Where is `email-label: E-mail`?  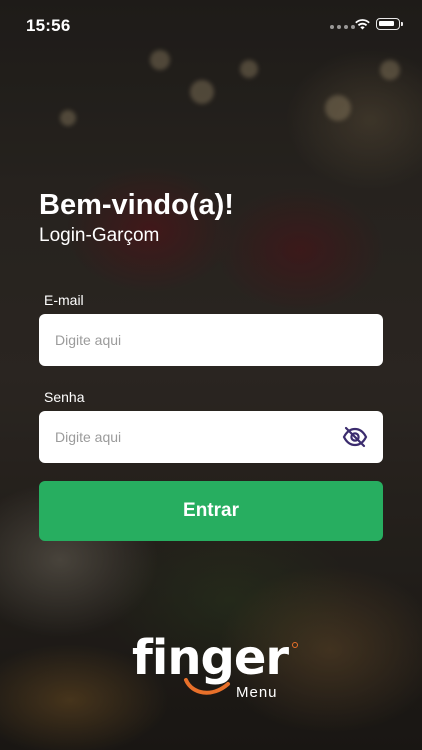
email-label: E-mail is located at coordinates (64, 300).